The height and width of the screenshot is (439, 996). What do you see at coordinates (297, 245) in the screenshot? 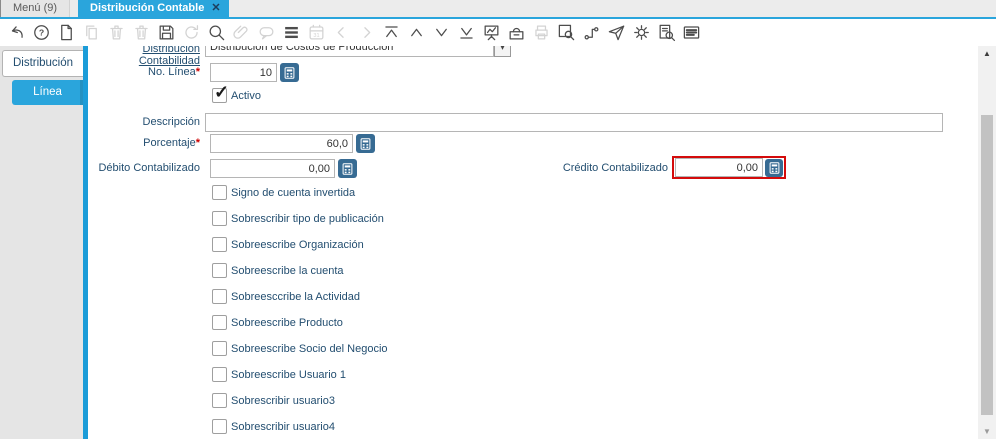
I see `checkbox-label: Sobreescribe Organización` at bounding box center [297, 245].